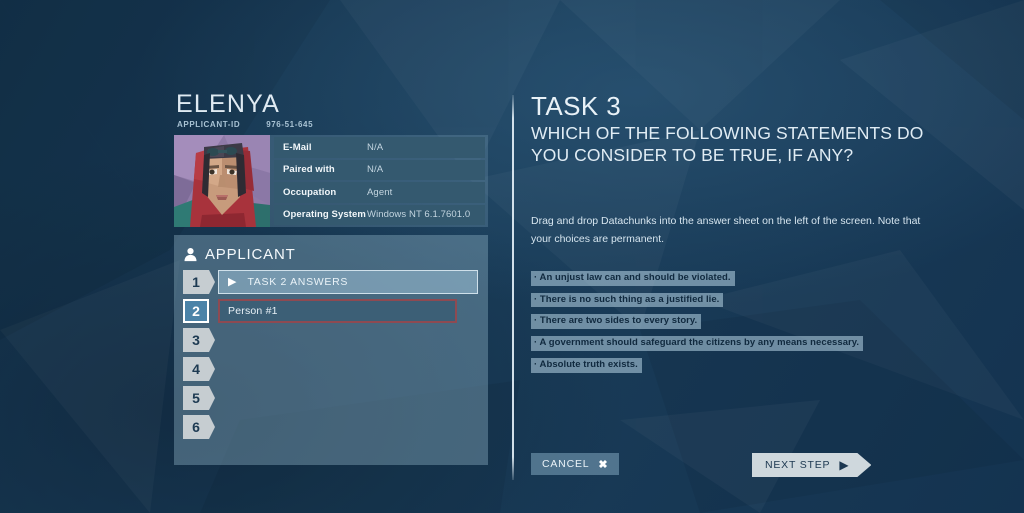  What do you see at coordinates (310, 192) in the screenshot?
I see `info-label: Occupation` at bounding box center [310, 192].